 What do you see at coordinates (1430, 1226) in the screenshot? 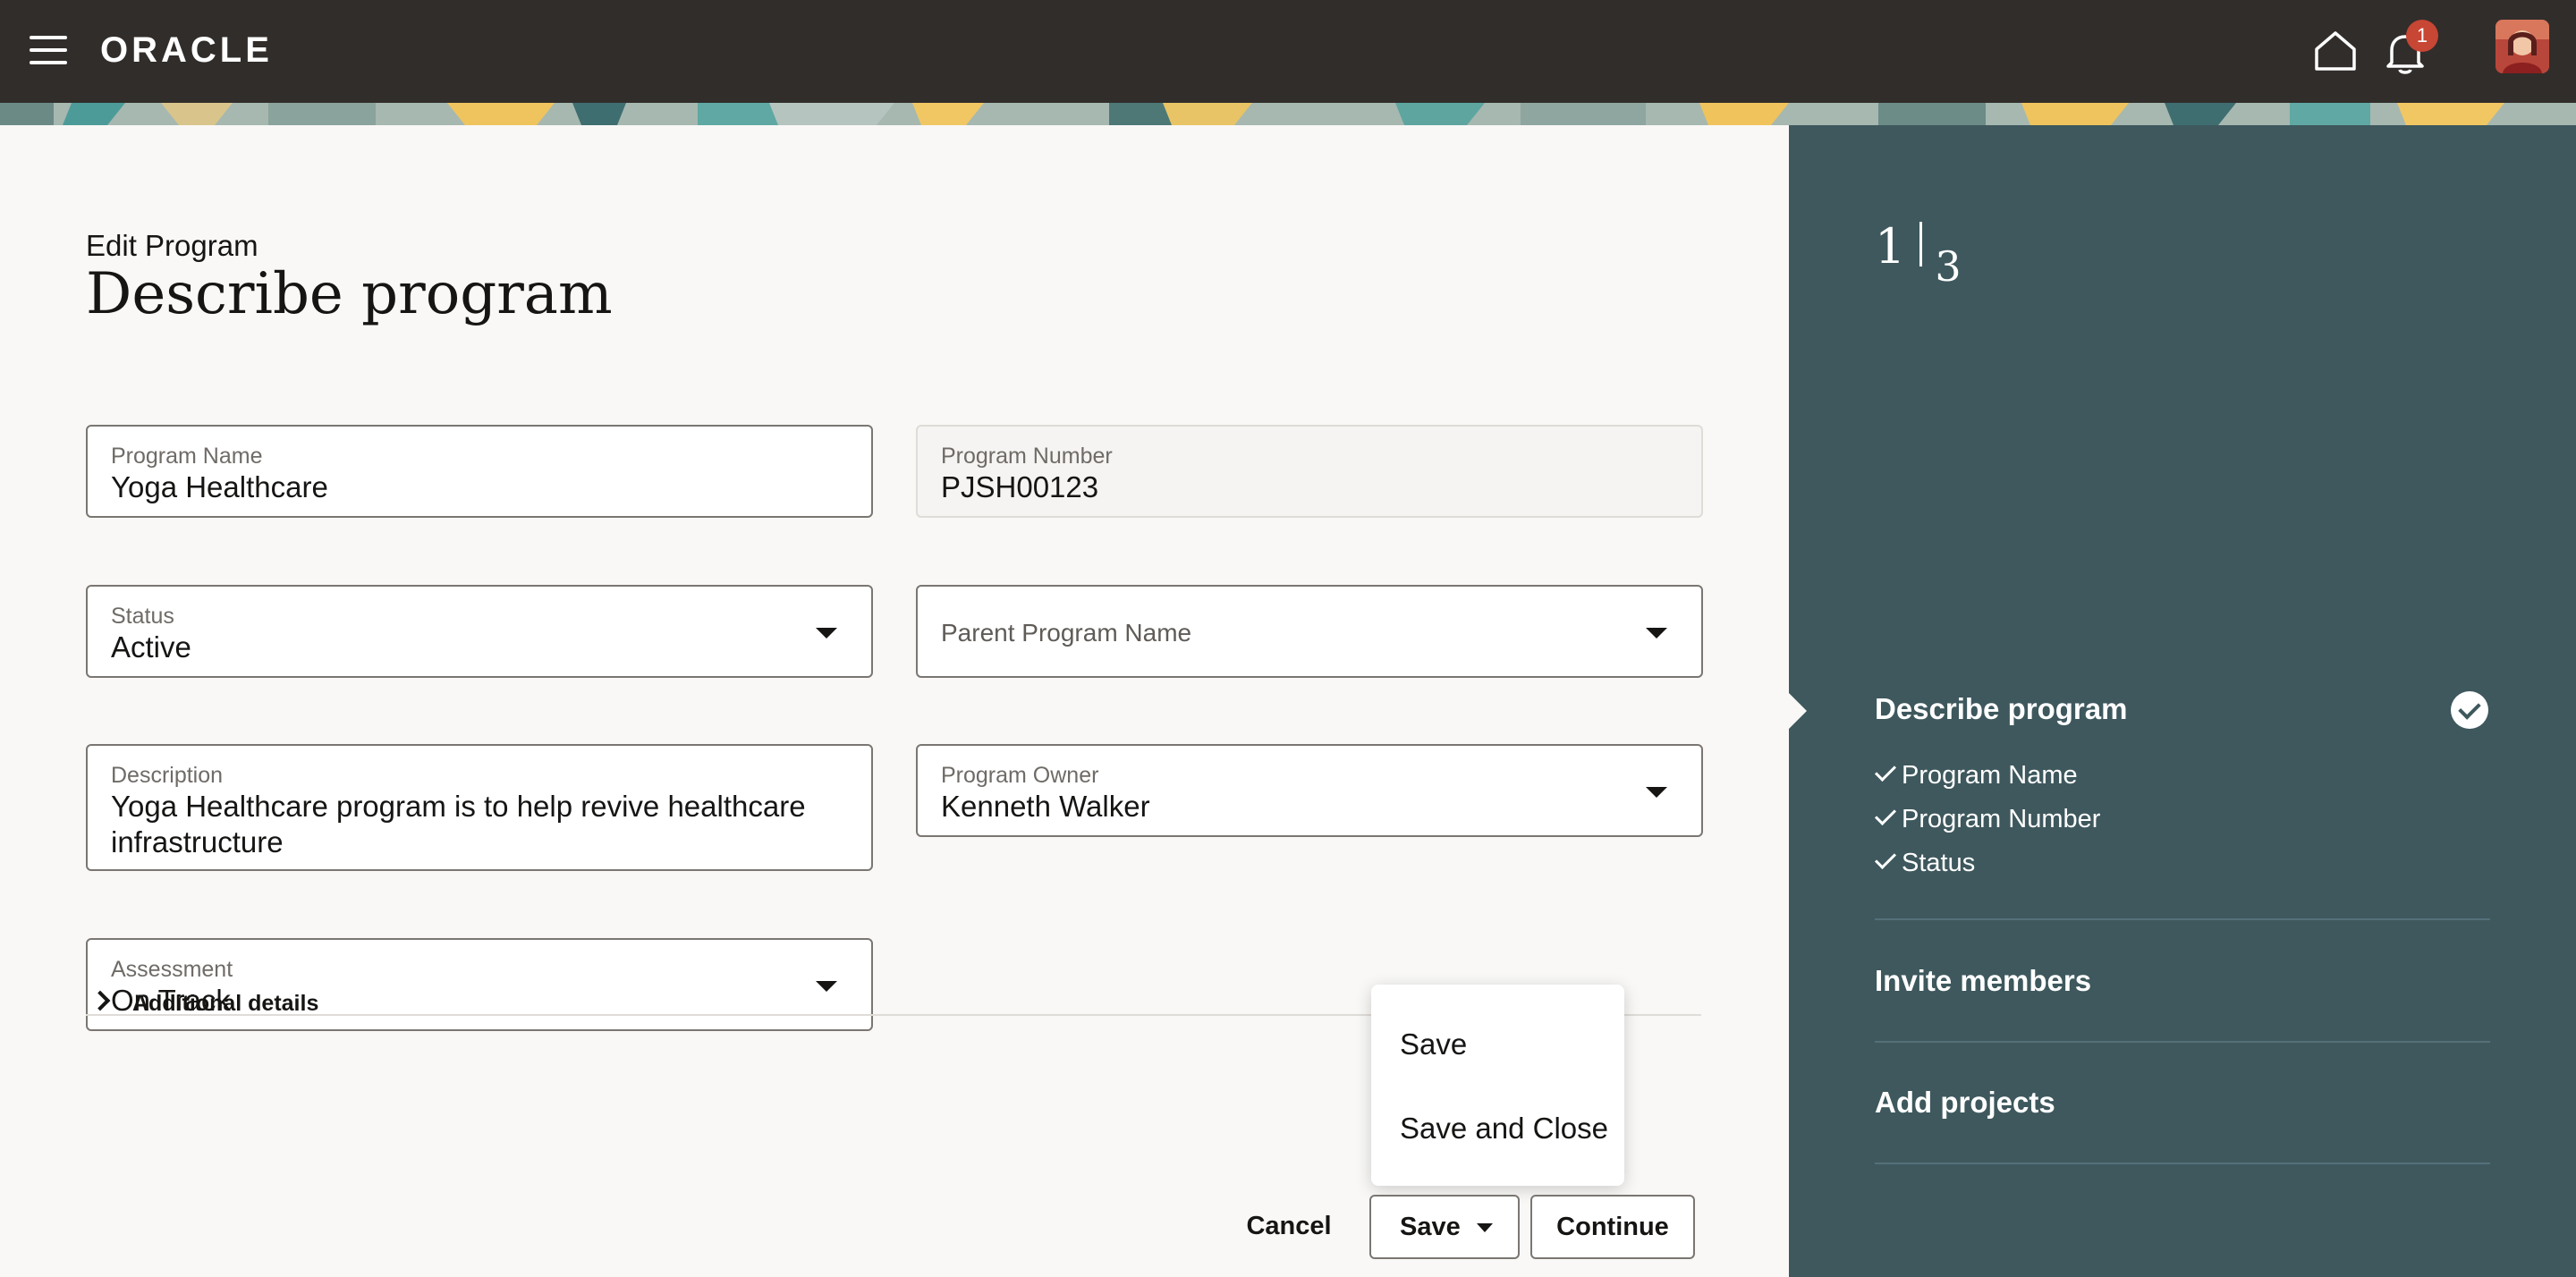
I see `save-button-label: Save` at bounding box center [1430, 1226].